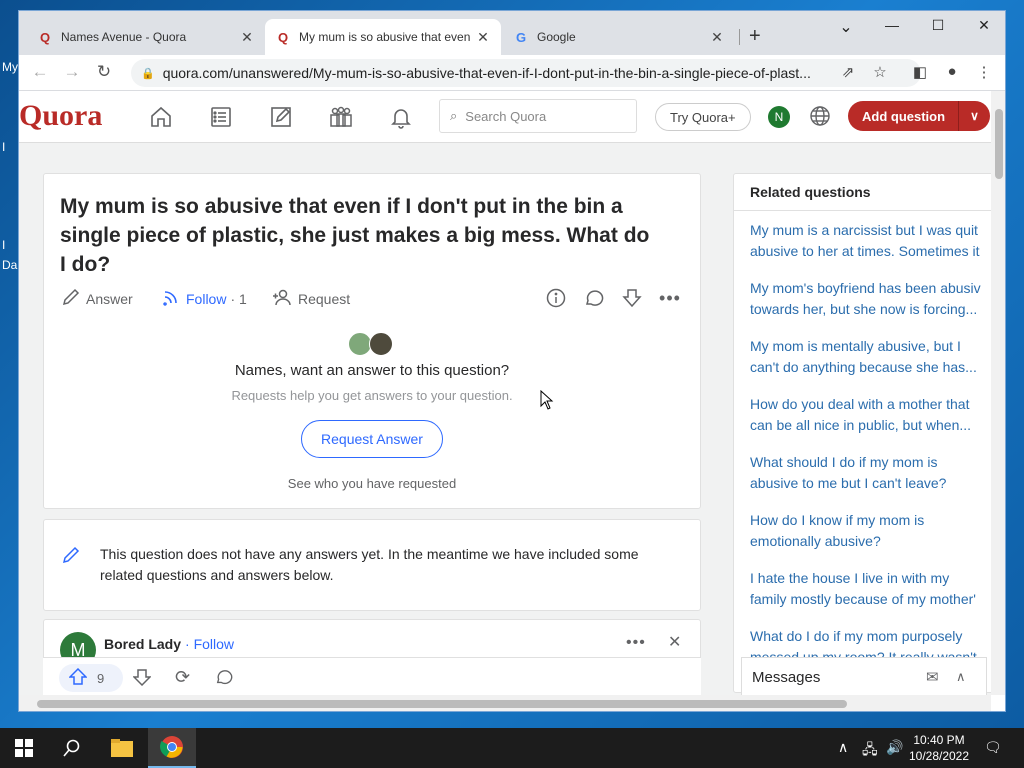  I want to click on related-question-link: How do I know if my mom is, so click(870, 520).